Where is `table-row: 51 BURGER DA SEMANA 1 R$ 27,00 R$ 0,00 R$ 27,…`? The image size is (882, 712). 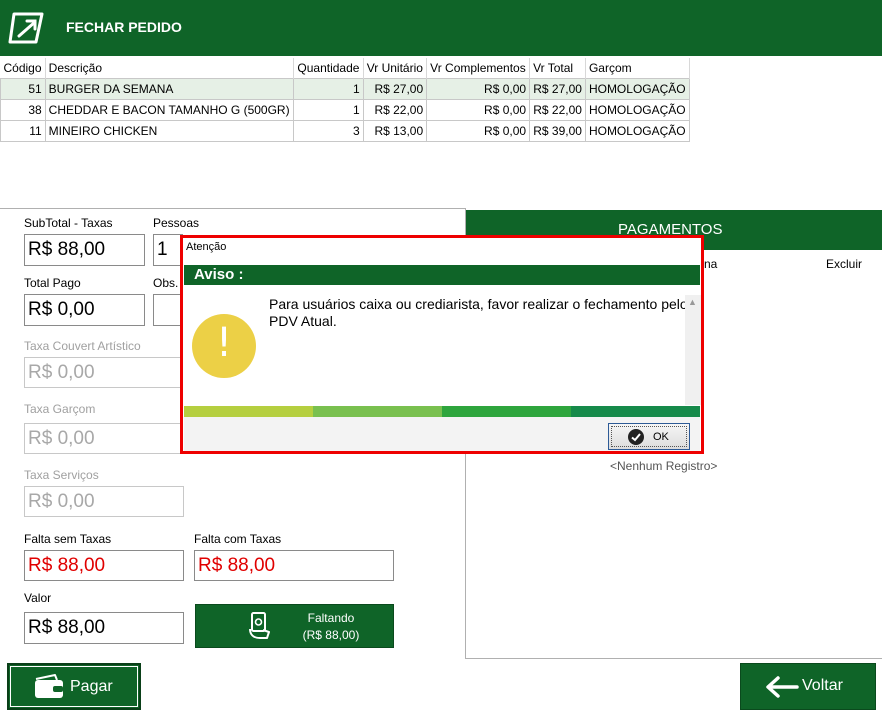
table-row: 51 BURGER DA SEMANA 1 R$ 27,00 R$ 0,00 R$ 27,… is located at coordinates (345, 89).